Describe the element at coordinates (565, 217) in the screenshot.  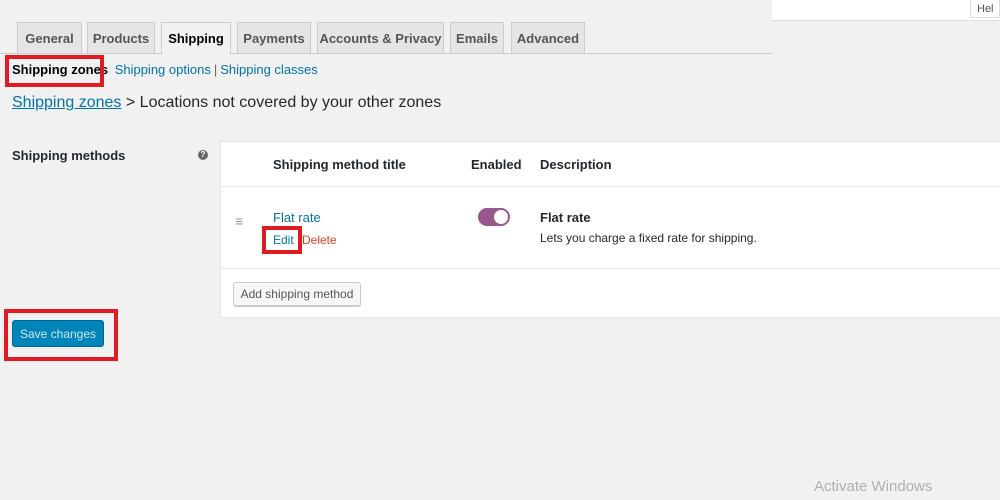
I see `description-title: Flat rate` at that location.